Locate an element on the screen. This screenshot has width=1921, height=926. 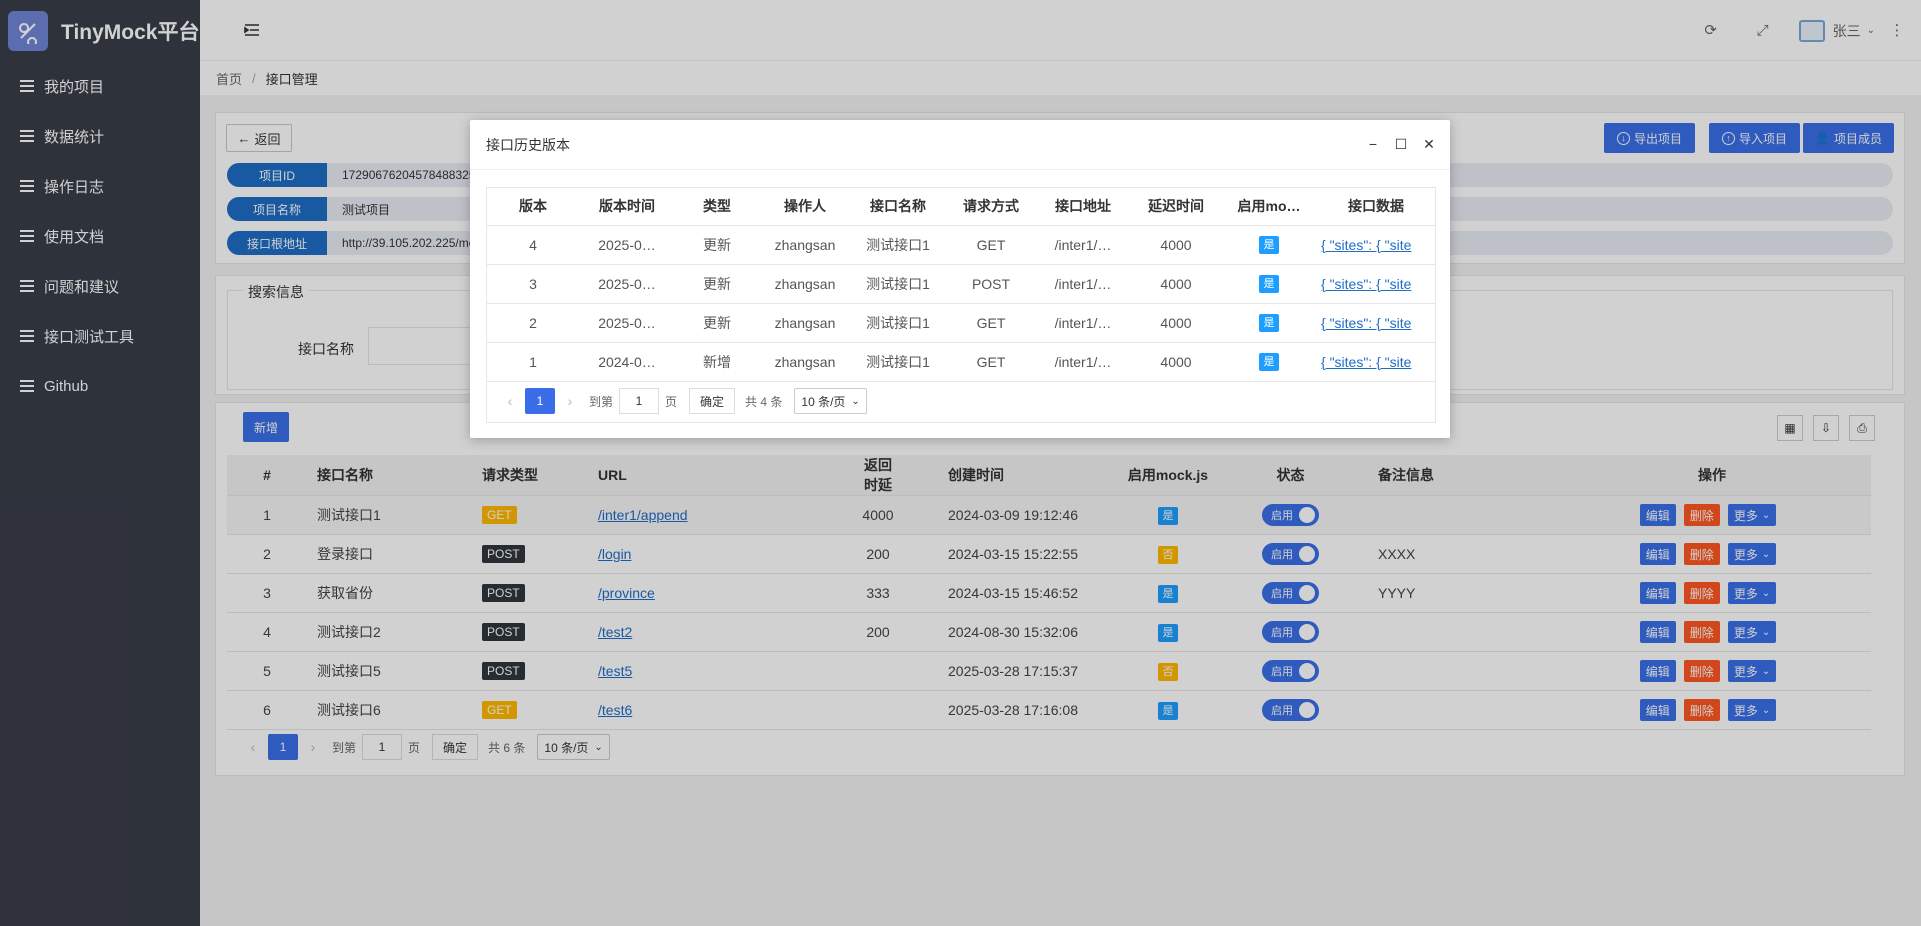
page-size-value: 10 条/页 is located at coordinates (823, 401).